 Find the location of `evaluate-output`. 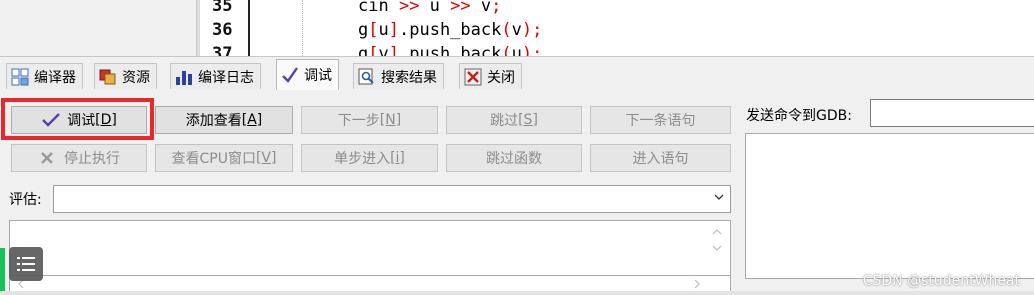

evaluate-output is located at coordinates (370, 248).